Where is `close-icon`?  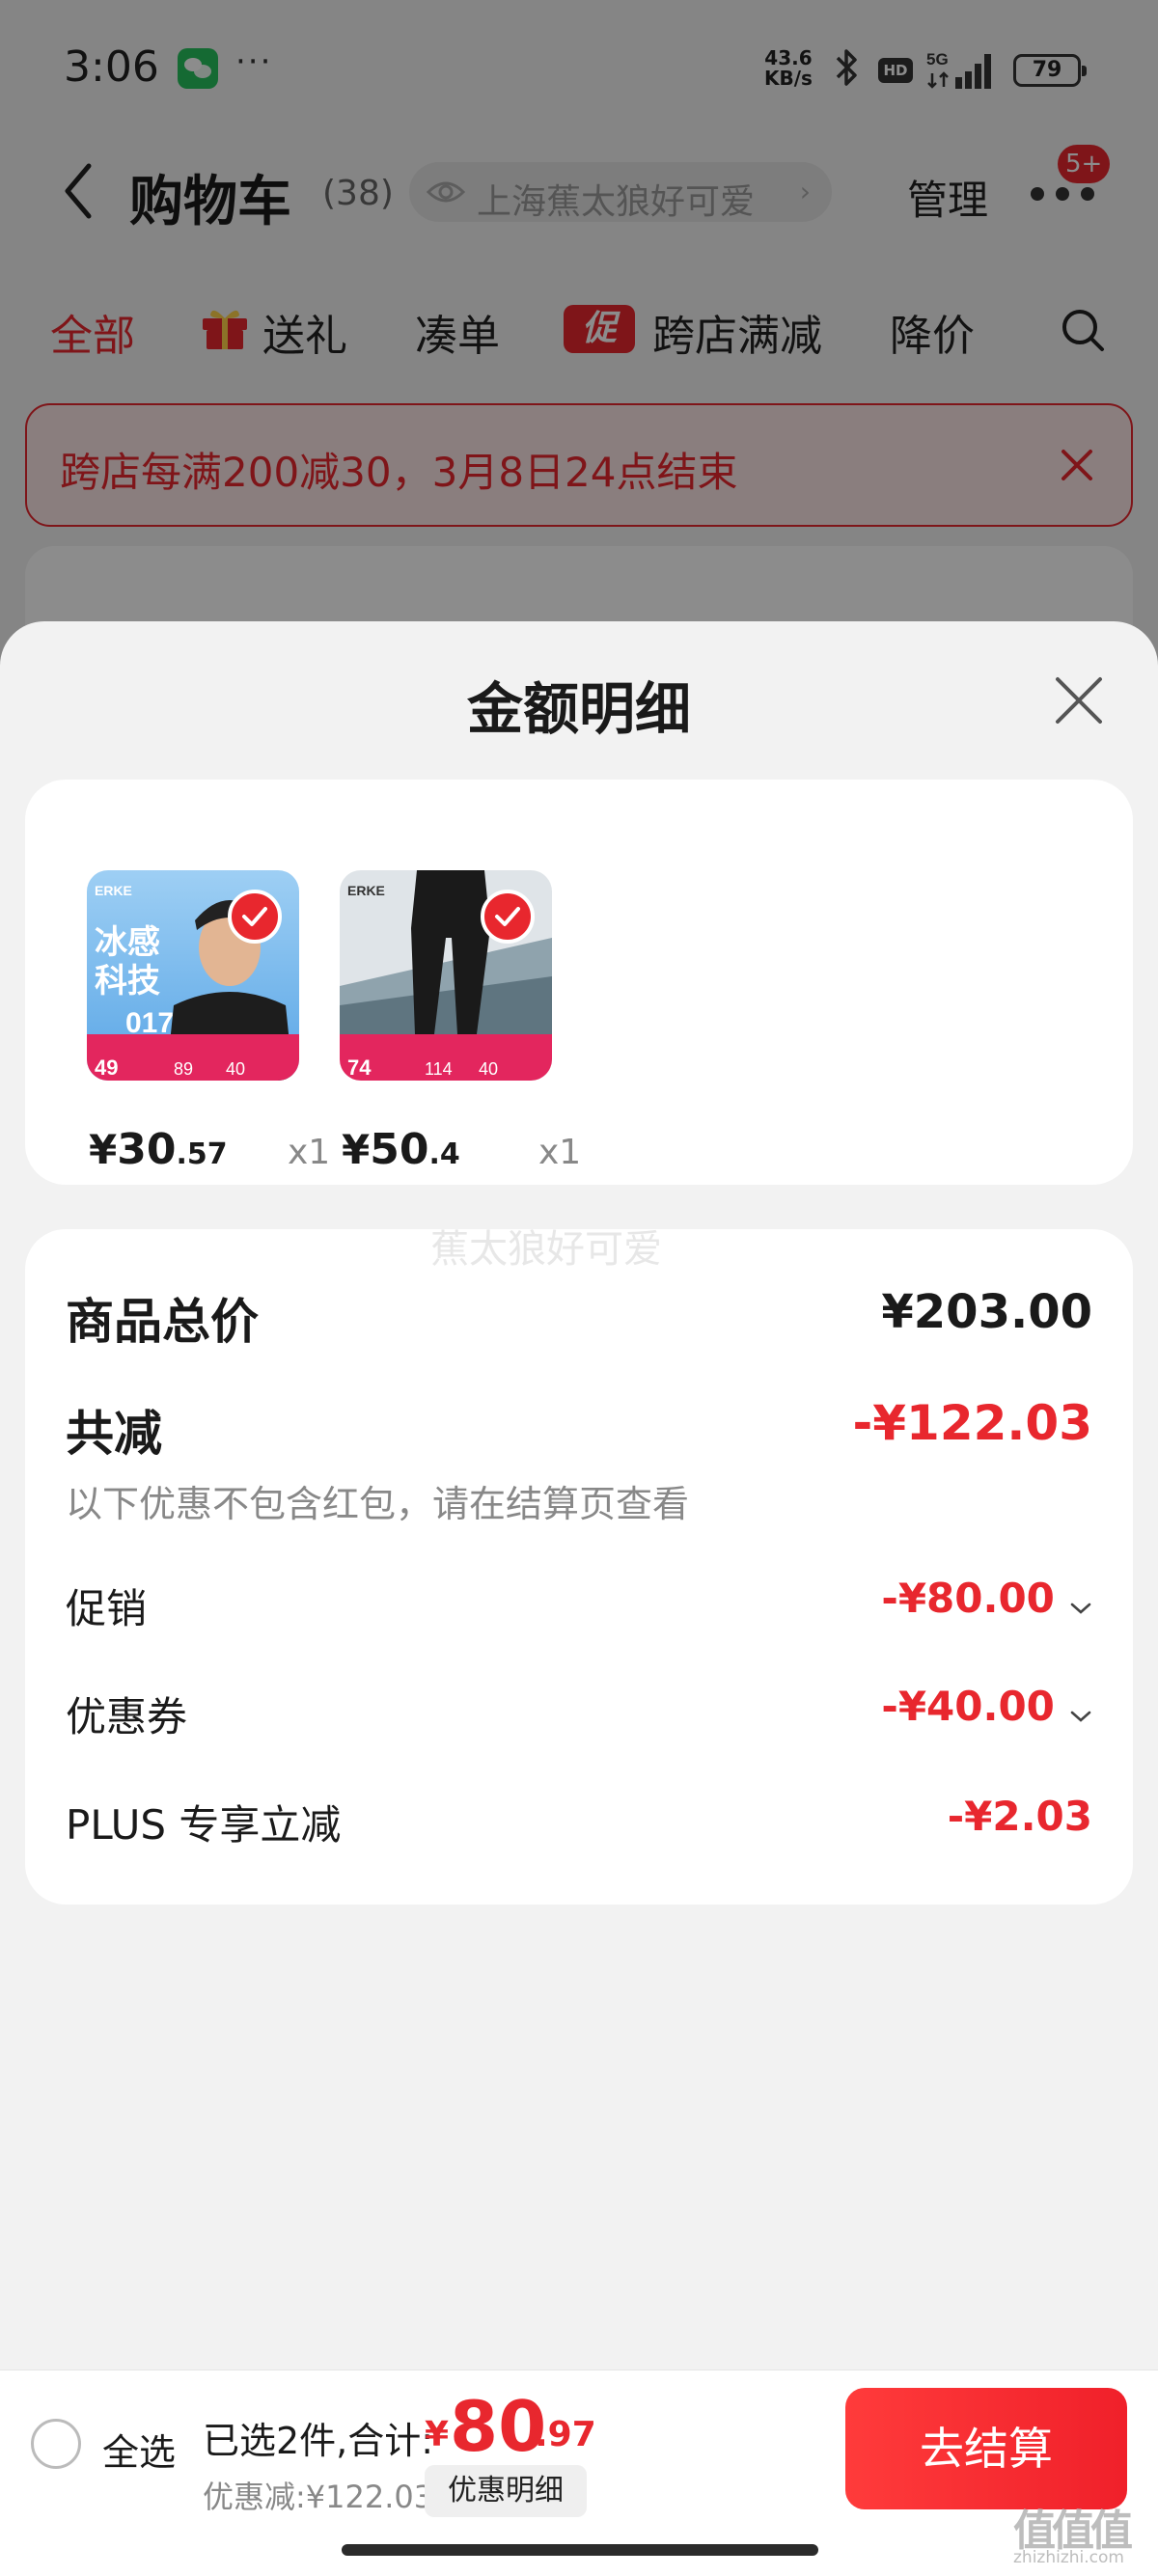
close-icon is located at coordinates (1079, 700).